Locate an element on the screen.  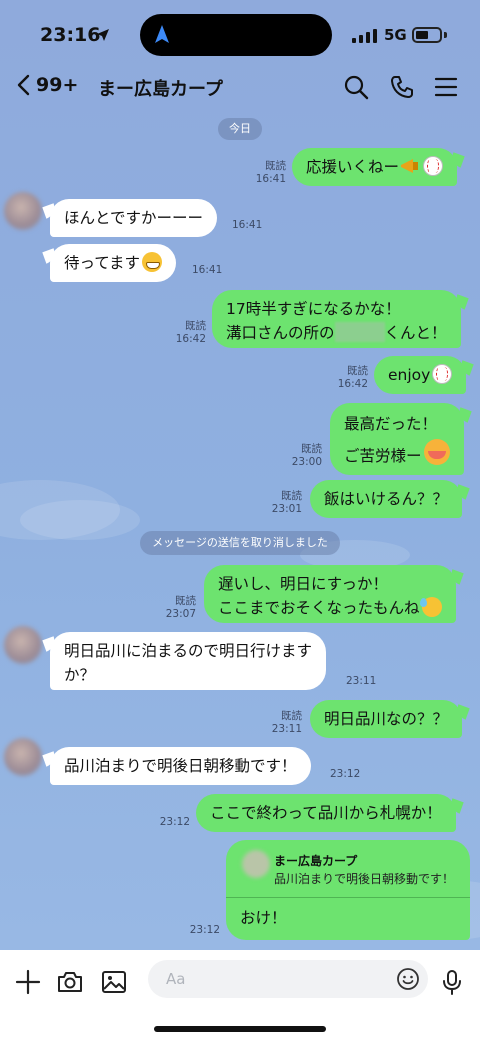
message-line: 遅いし、明日にすっか！ is located at coordinates (303, 584).